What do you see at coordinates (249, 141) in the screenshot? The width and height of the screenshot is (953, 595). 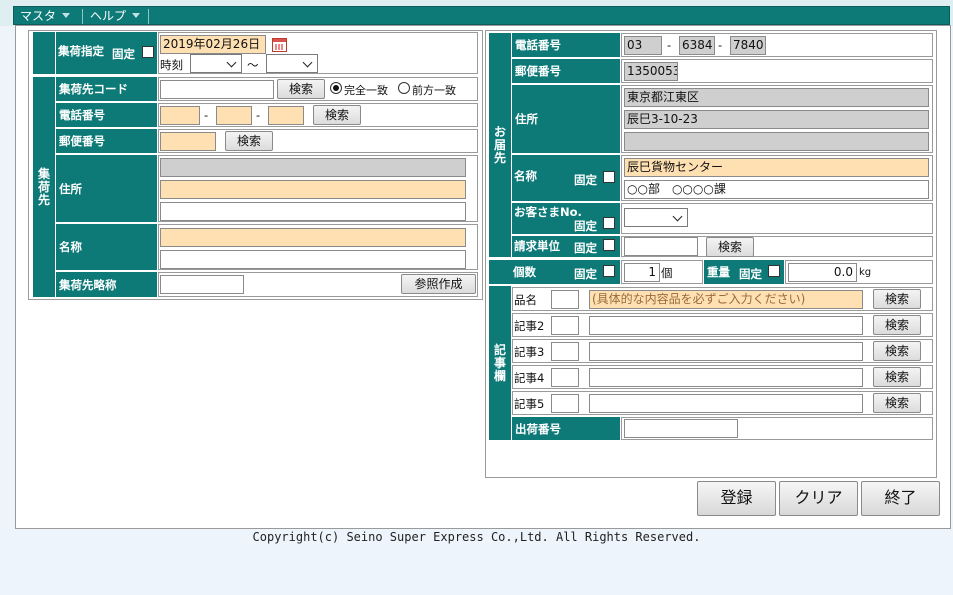 I see `pickup-postal-search-button: 検索` at bounding box center [249, 141].